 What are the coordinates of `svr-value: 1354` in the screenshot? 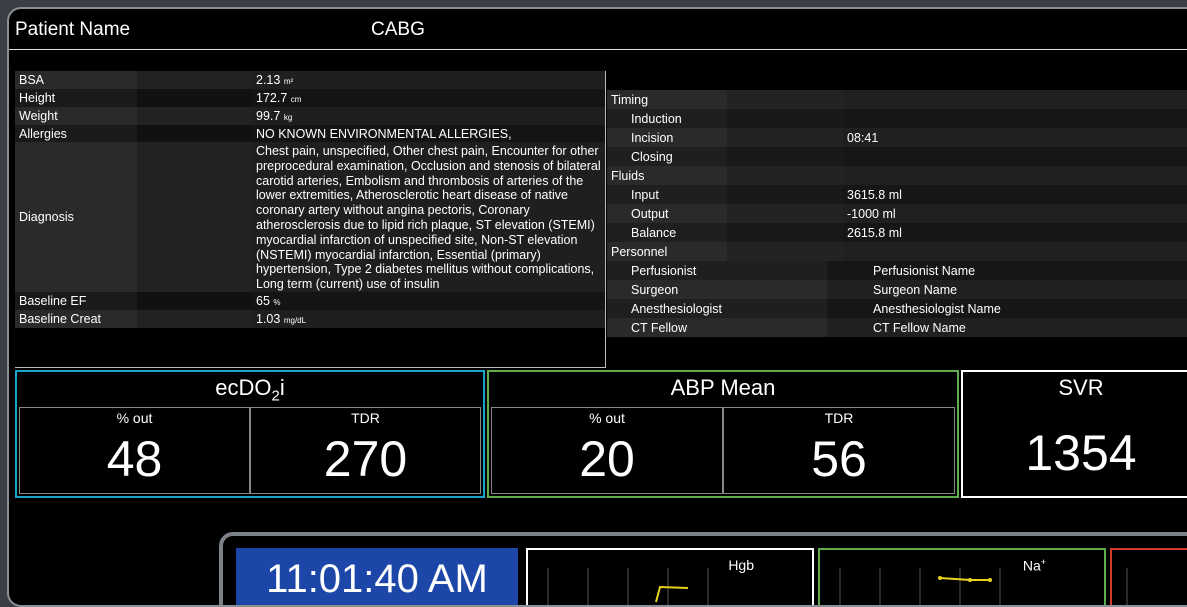 It's located at (1081, 453).